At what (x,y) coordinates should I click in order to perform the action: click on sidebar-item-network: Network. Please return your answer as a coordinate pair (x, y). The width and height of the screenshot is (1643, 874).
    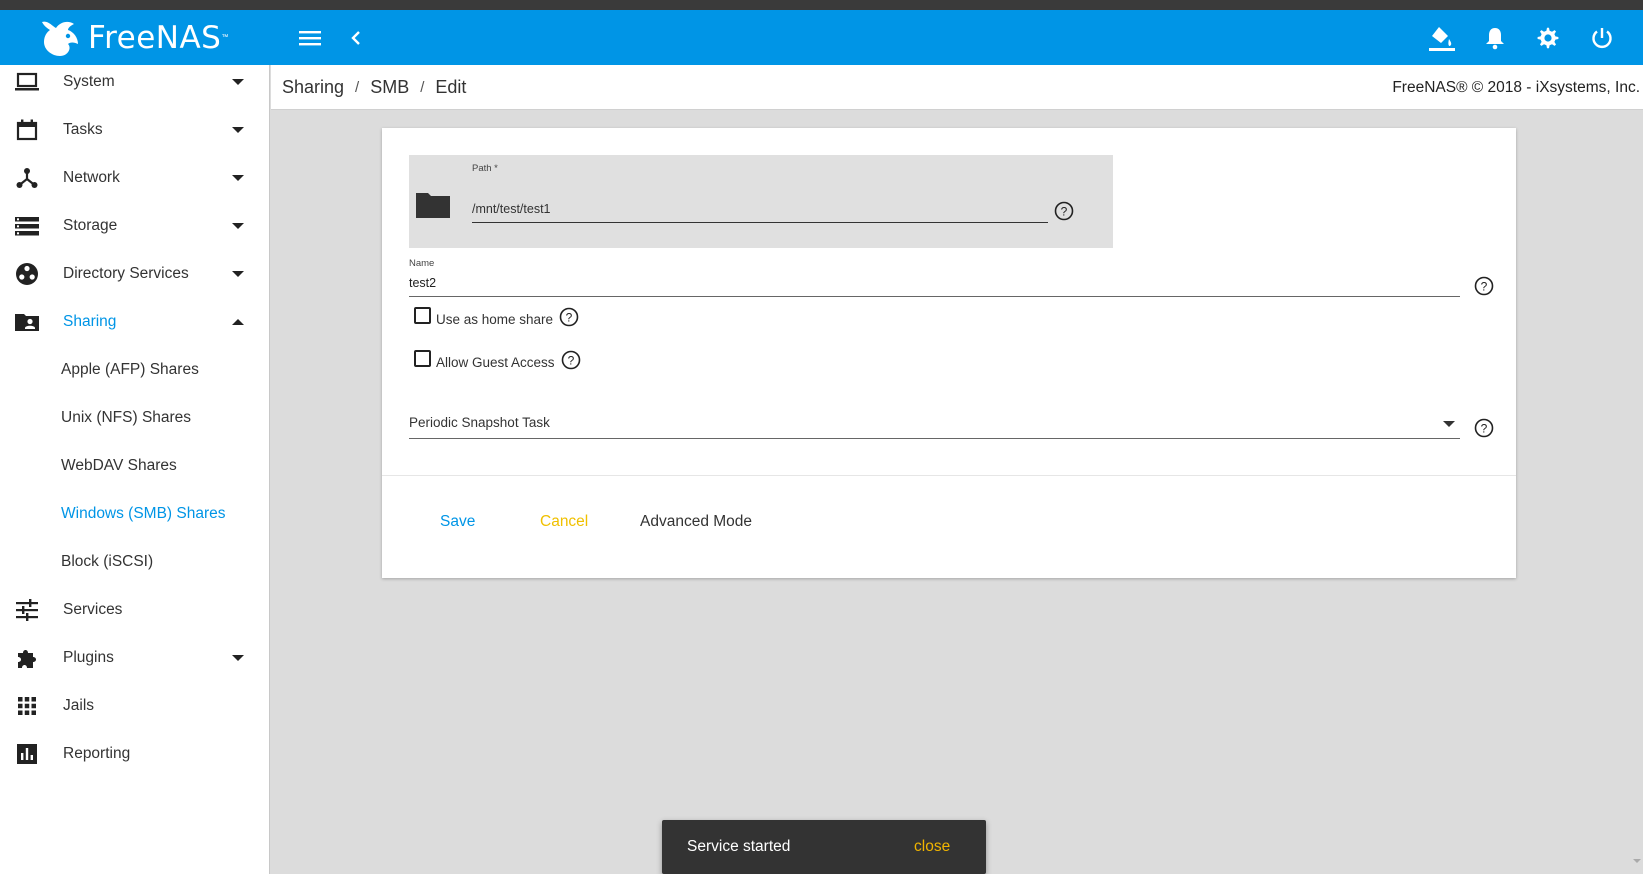
    Looking at the image, I should click on (134, 178).